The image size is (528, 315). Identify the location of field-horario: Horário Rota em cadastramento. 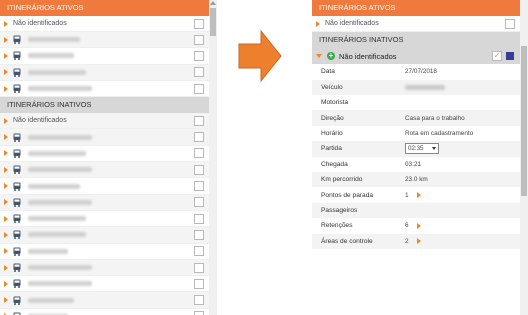
(420, 133).